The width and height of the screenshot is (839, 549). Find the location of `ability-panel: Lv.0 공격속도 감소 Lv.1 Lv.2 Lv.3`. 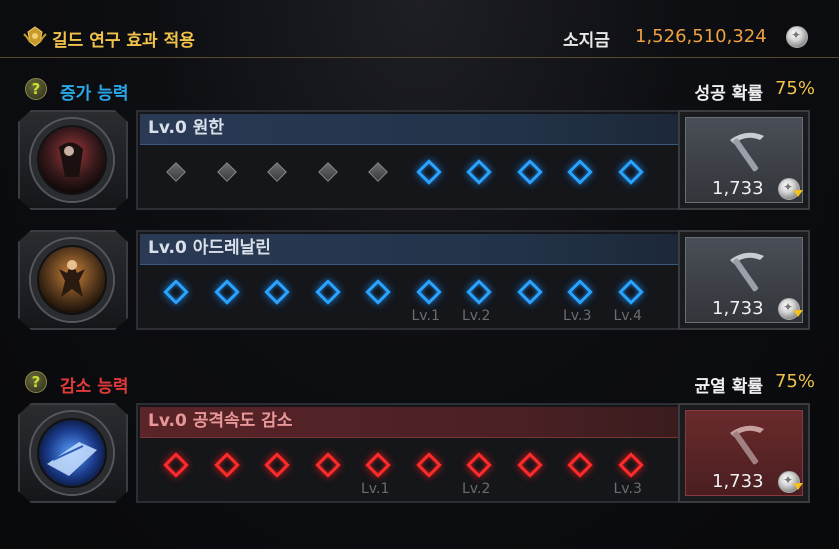

ability-panel: Lv.0 공격속도 감소 Lv.1 Lv.2 Lv.3 is located at coordinates (409, 453).